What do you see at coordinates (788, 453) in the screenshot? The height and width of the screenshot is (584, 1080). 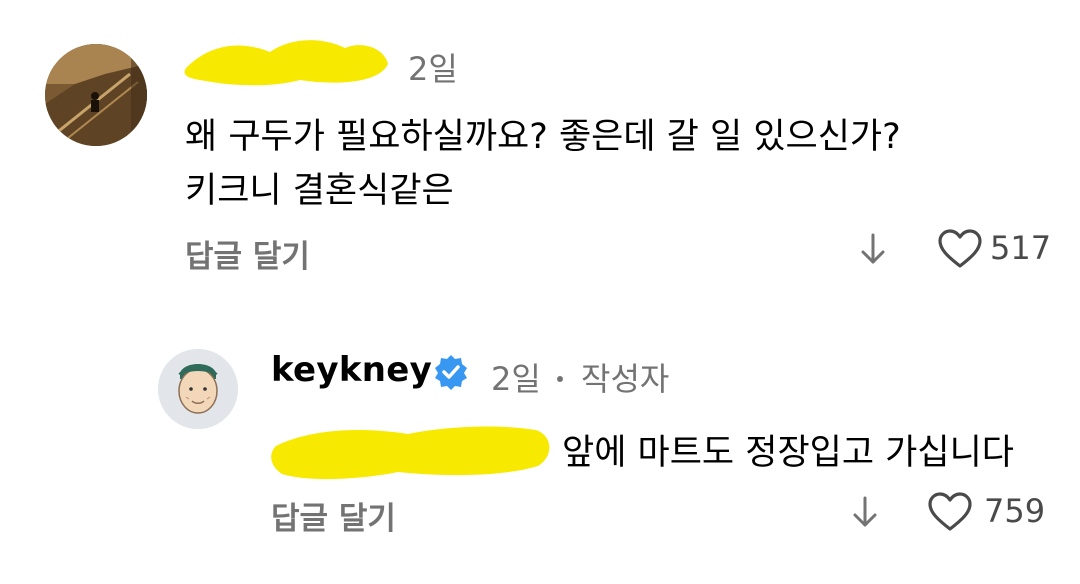 I see `reply-text: 앞에 마트도 정장입고 가십니다` at bounding box center [788, 453].